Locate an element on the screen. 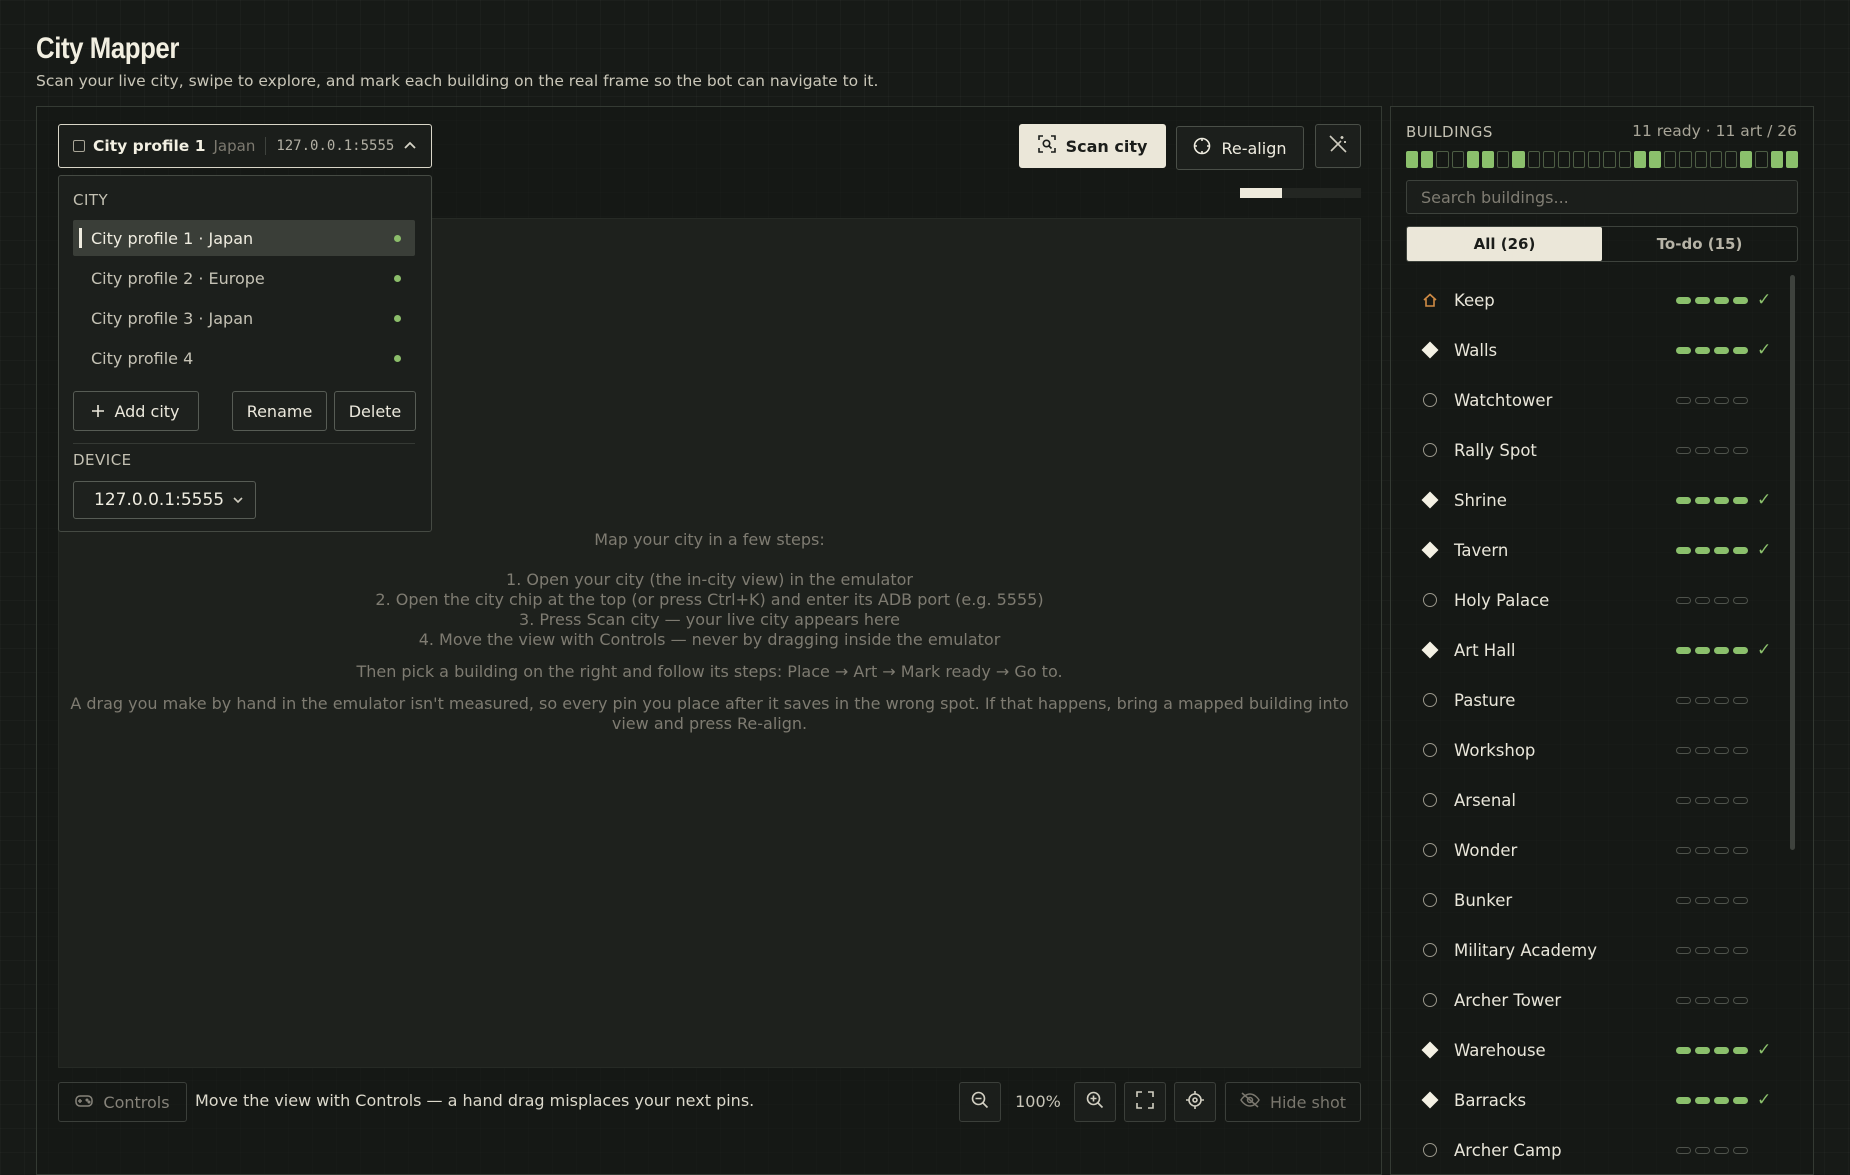  buildings-stats: 11 ready · 11 art / 26 is located at coordinates (1714, 131).